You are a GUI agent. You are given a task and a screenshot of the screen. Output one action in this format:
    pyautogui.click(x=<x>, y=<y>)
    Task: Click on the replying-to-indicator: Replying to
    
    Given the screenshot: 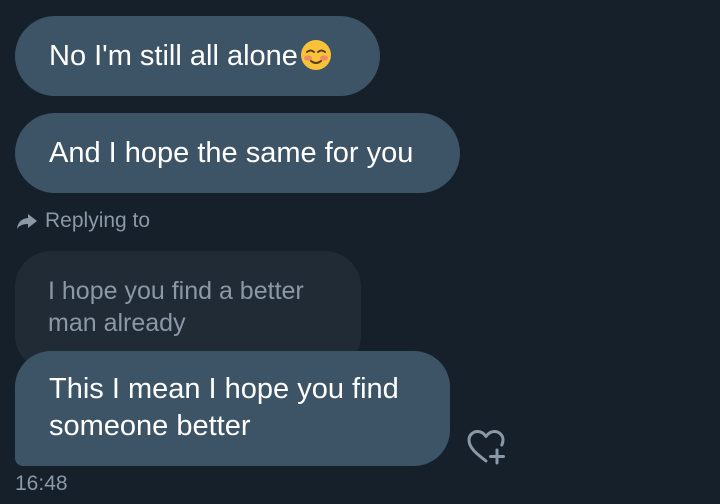 What is the action you would take?
    pyautogui.click(x=82, y=221)
    